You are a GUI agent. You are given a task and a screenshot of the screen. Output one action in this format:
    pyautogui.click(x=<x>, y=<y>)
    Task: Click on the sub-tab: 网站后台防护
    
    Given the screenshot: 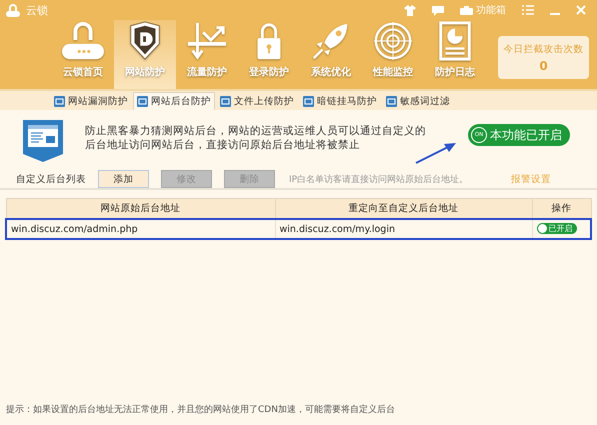 What is the action you would take?
    pyautogui.click(x=174, y=101)
    